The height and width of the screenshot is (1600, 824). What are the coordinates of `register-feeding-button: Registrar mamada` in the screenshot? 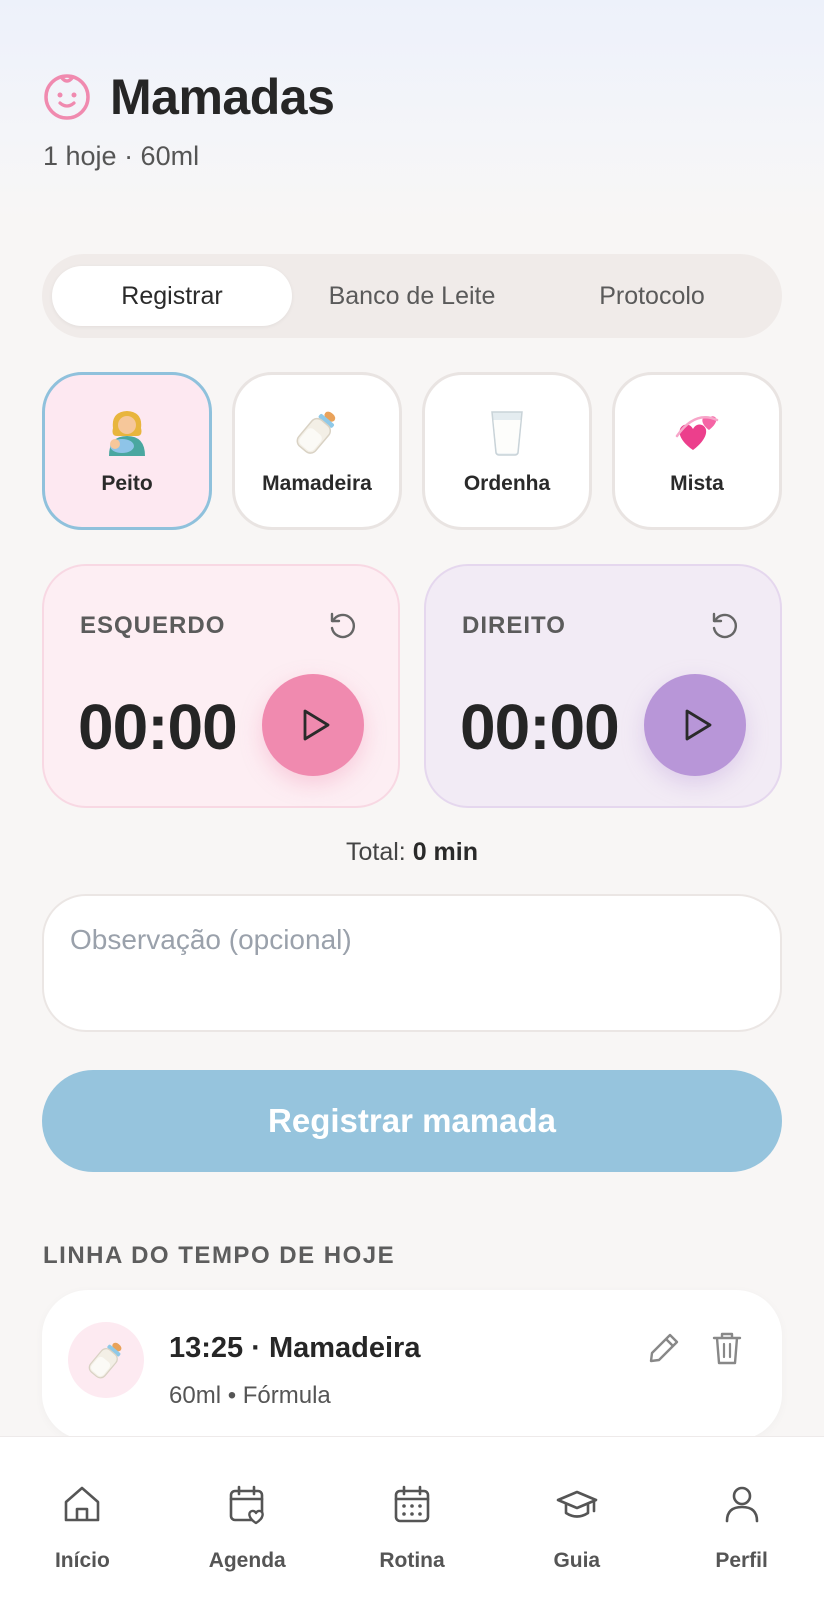 It's located at (412, 1121).